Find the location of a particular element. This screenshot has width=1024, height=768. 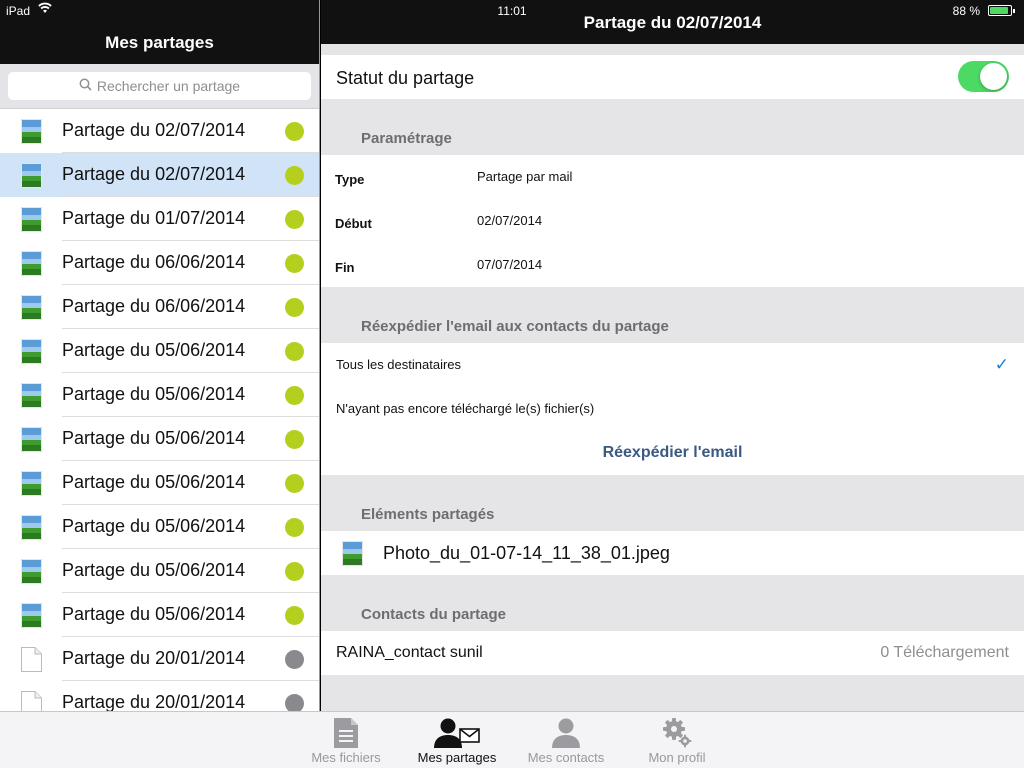

param-row-type: Type Partage par mail is located at coordinates (672, 177).